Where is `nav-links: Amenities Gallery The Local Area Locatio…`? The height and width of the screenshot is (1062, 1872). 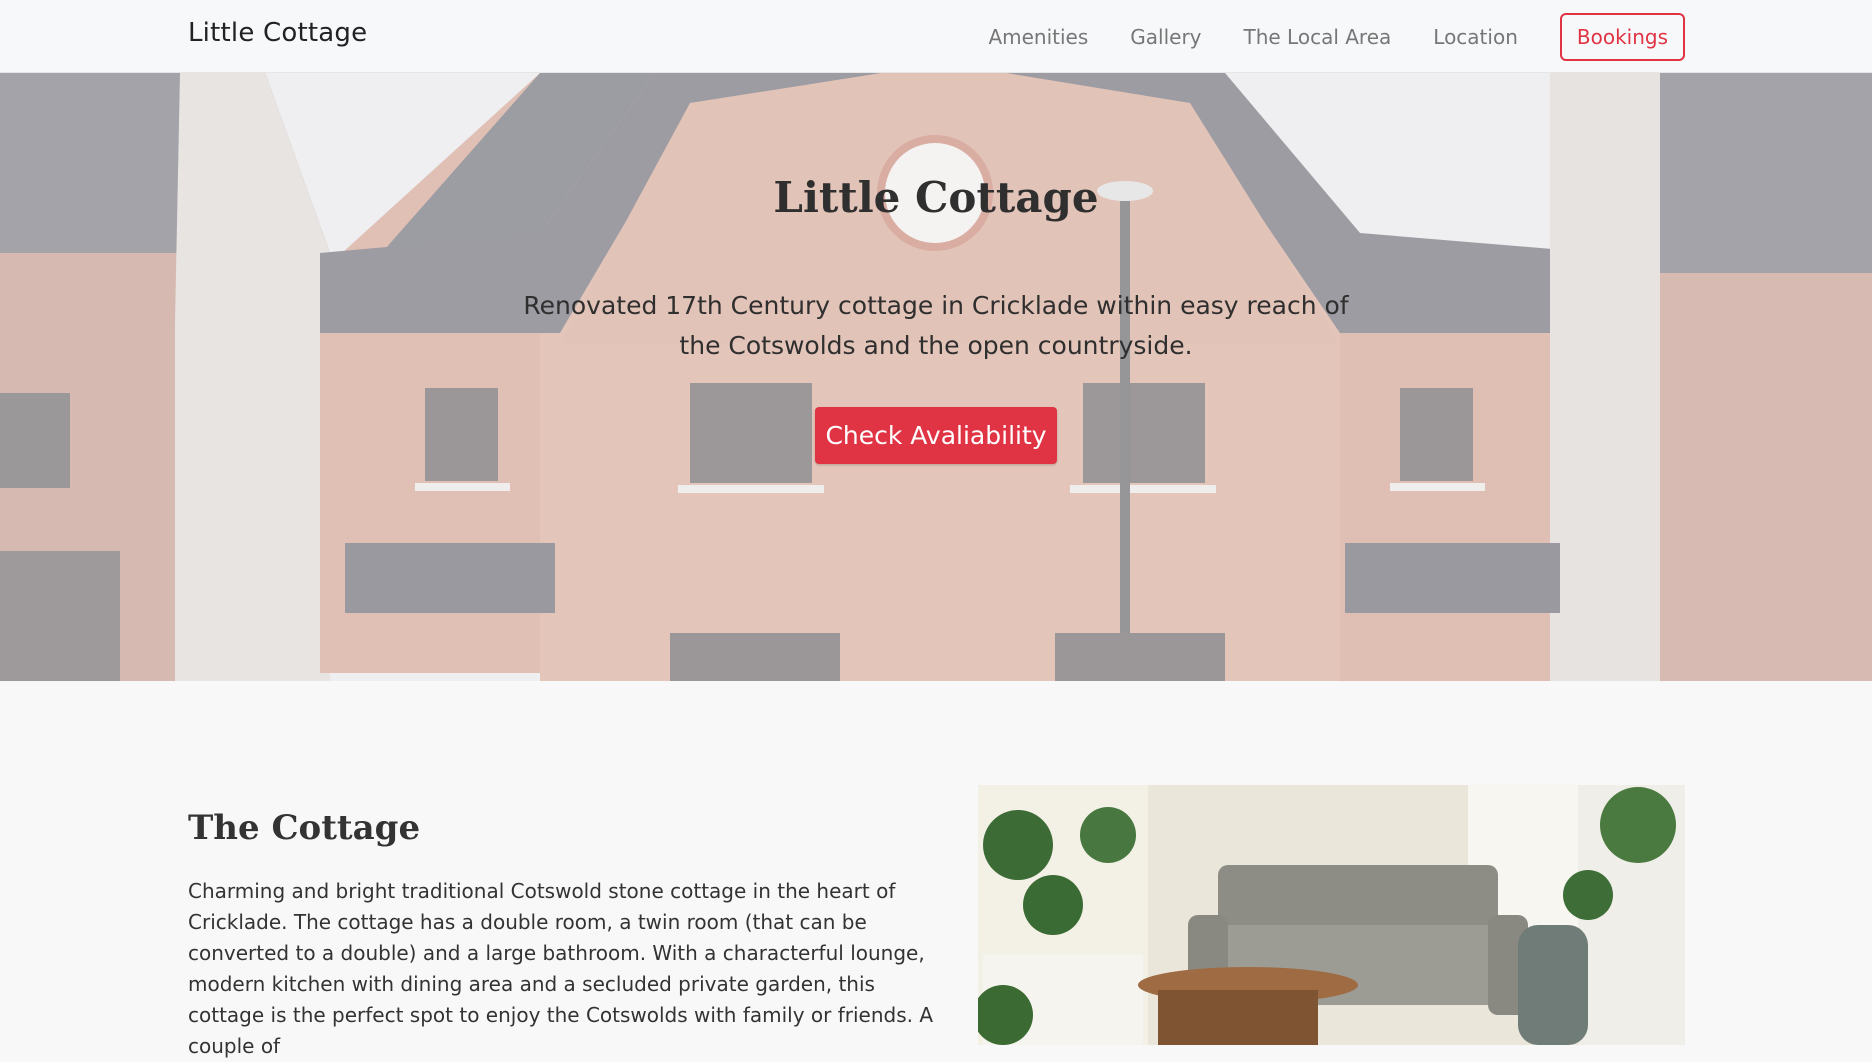 nav-links: Amenities Gallery The Local Area Locatio… is located at coordinates (1430, 36).